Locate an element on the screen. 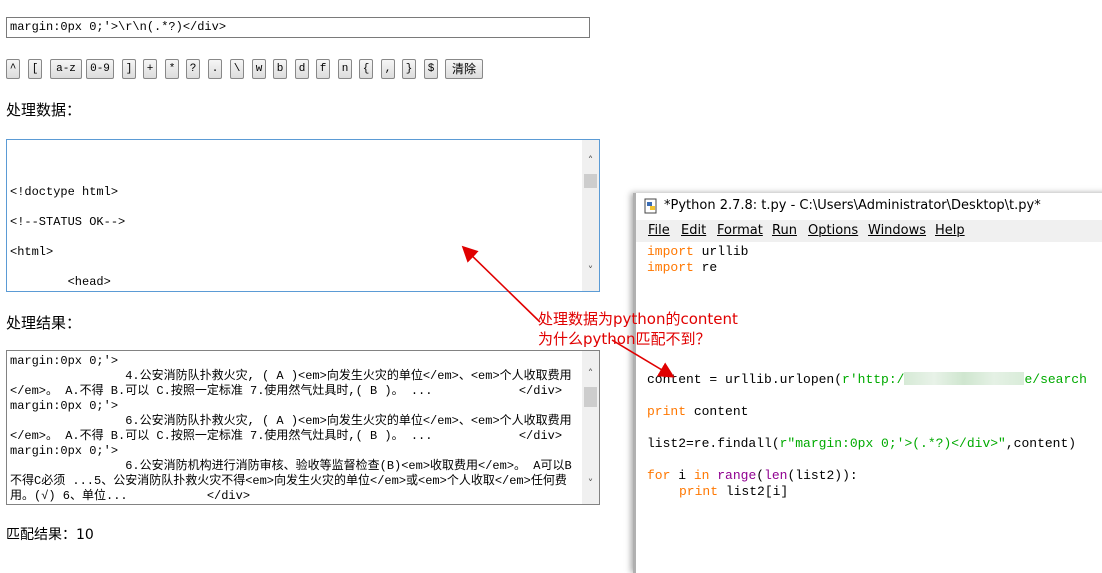 Image resolution: width=1102 pixels, height=573 pixels. arrow-to-data is located at coordinates (501, 284).